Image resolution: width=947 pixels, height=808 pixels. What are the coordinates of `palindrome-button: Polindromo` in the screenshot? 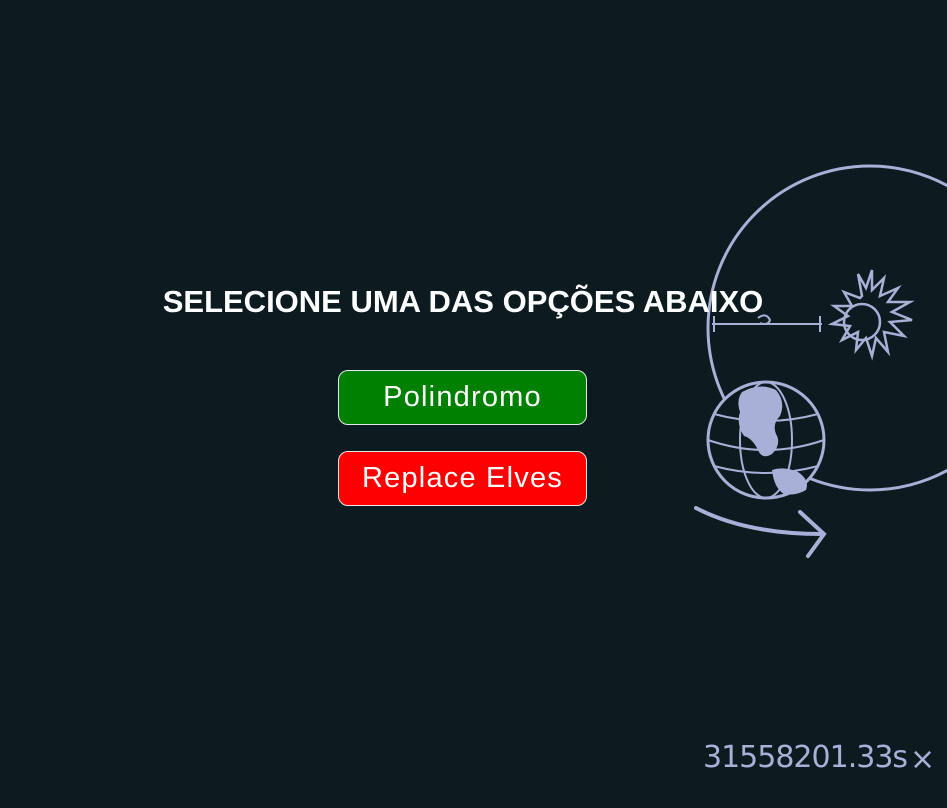 It's located at (462, 397).